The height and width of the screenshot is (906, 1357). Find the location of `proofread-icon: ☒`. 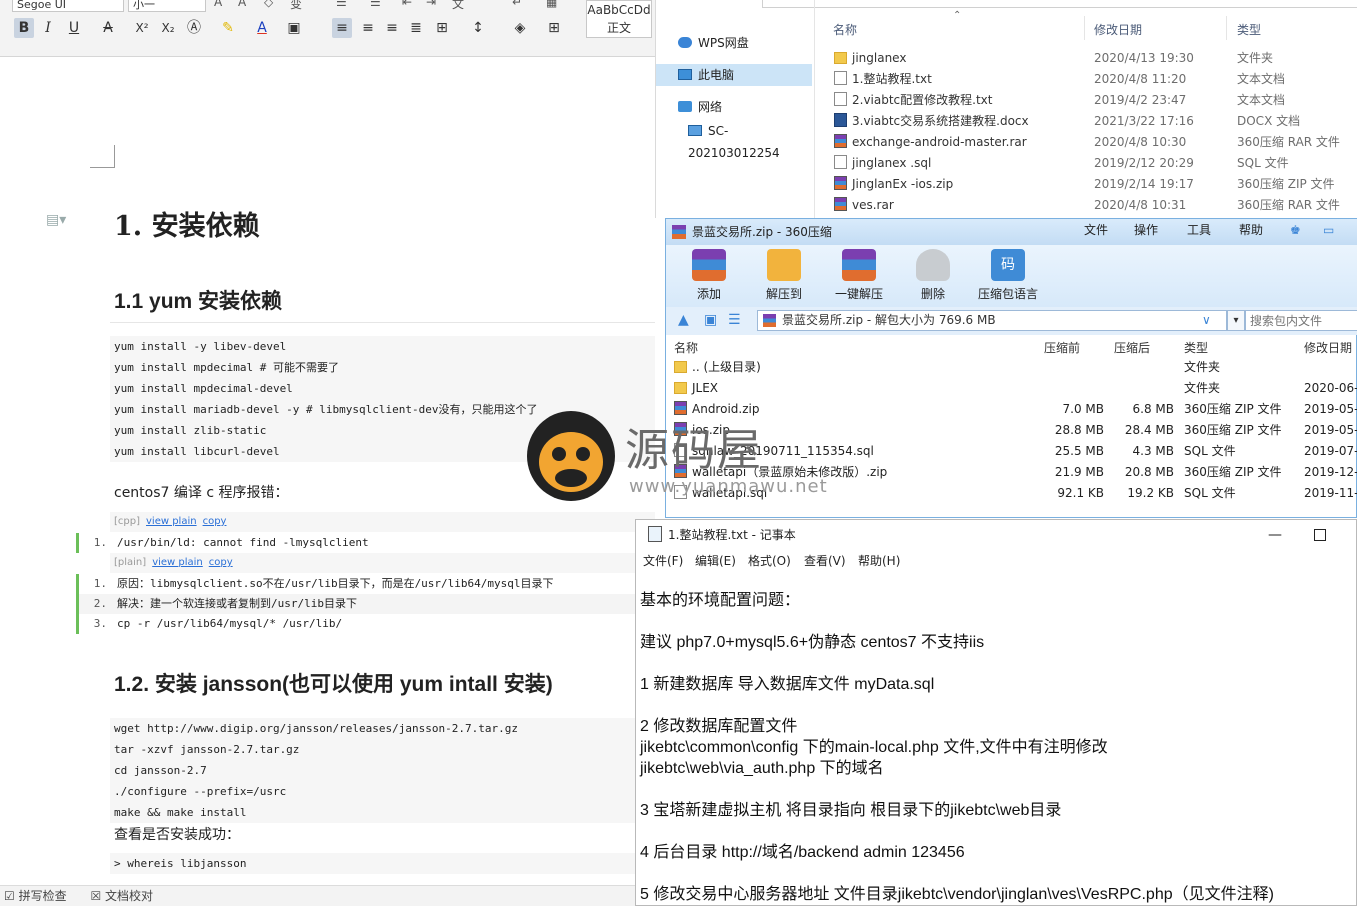

proofread-icon: ☒ is located at coordinates (95, 896).